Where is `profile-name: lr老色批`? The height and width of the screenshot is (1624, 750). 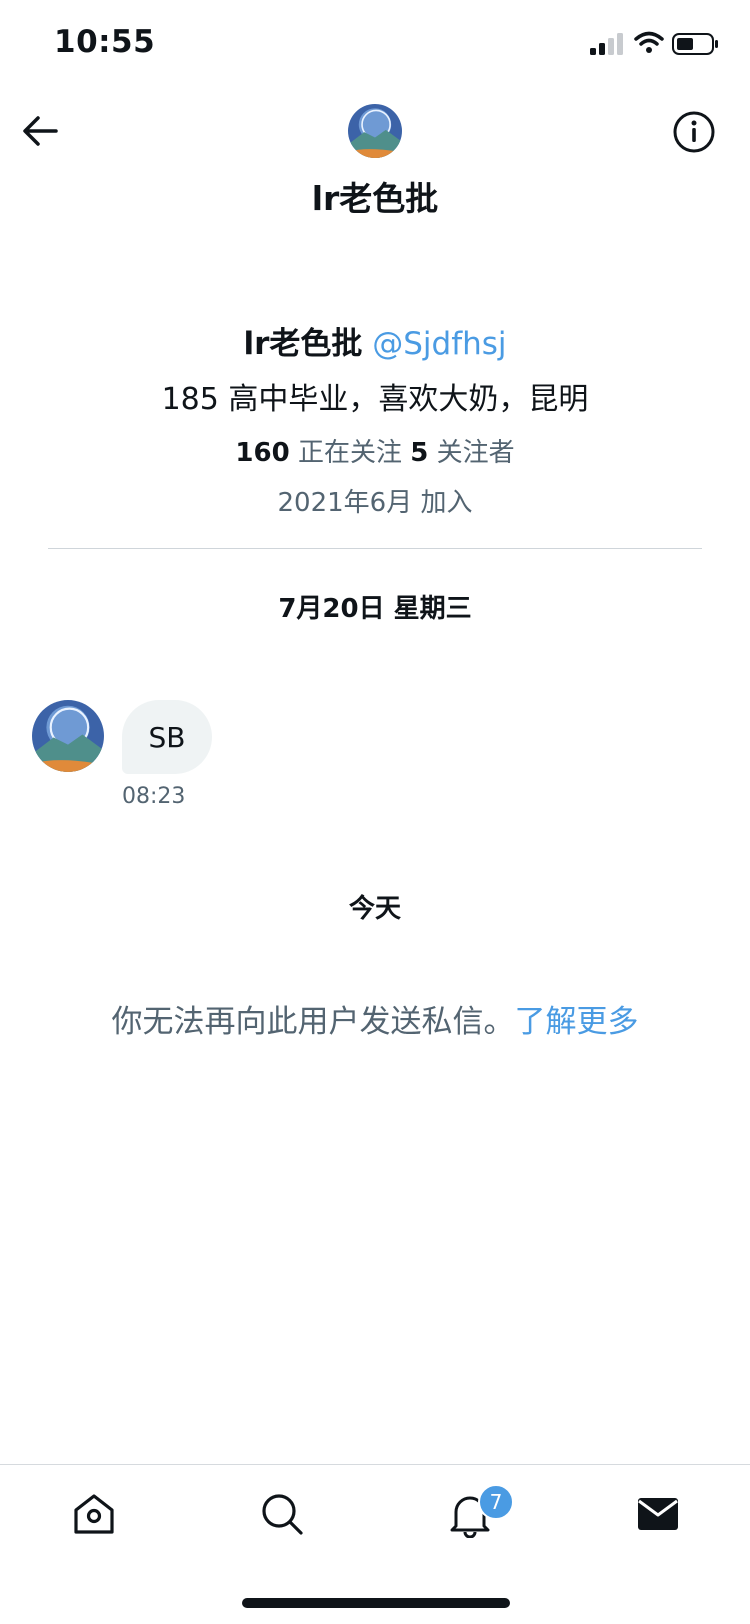 profile-name: lr老色批 is located at coordinates (303, 344).